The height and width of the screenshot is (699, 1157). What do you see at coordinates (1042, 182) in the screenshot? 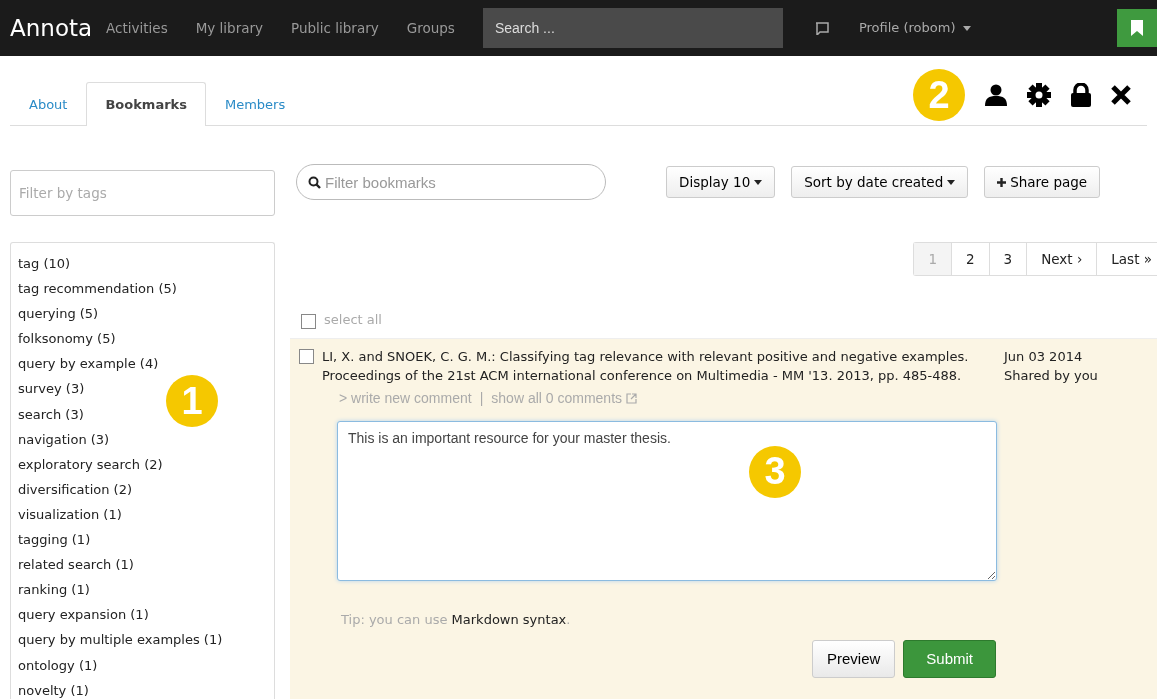
I see `share-button: Share page` at bounding box center [1042, 182].